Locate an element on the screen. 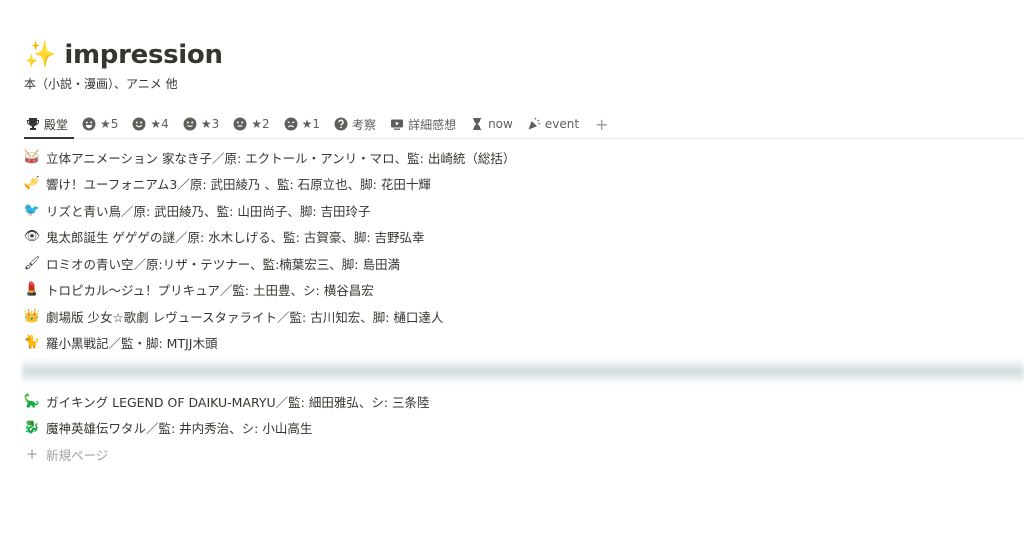 This screenshot has width=1024, height=538. blurred-region is located at coordinates (523, 371).